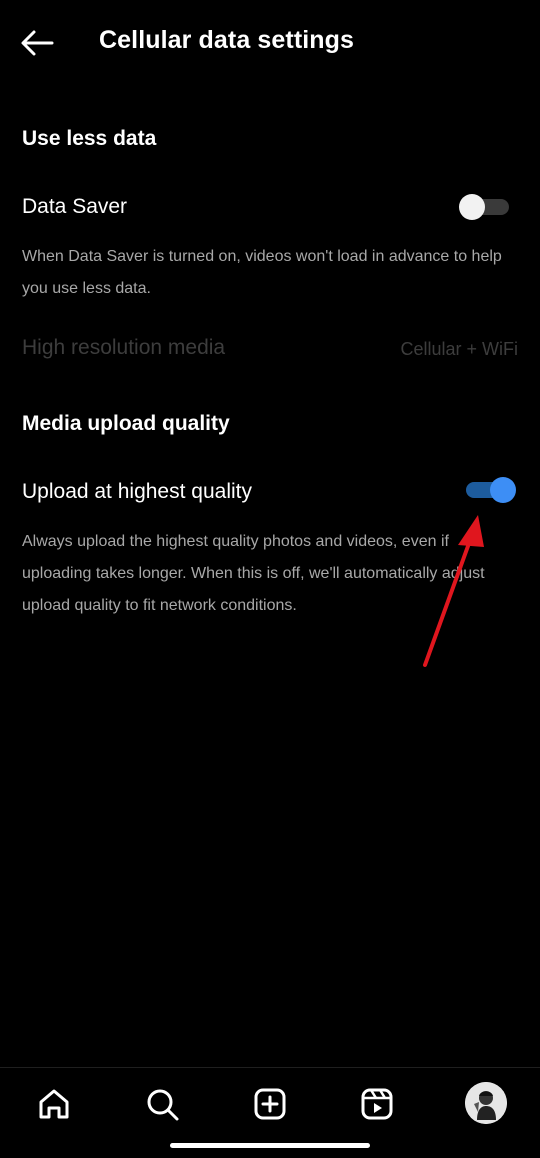  I want to click on nav-profile-avatar, so click(486, 1103).